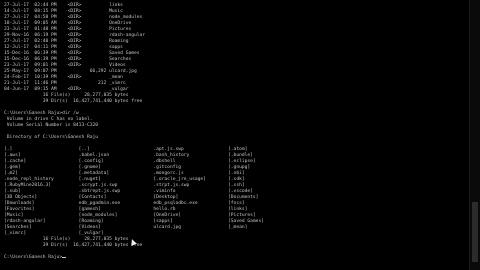  I want to click on vertical-scrollbar, so click(474, 135).